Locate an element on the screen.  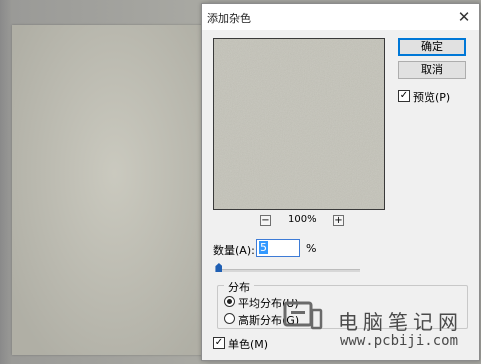
amount-slider-track is located at coordinates (288, 270).